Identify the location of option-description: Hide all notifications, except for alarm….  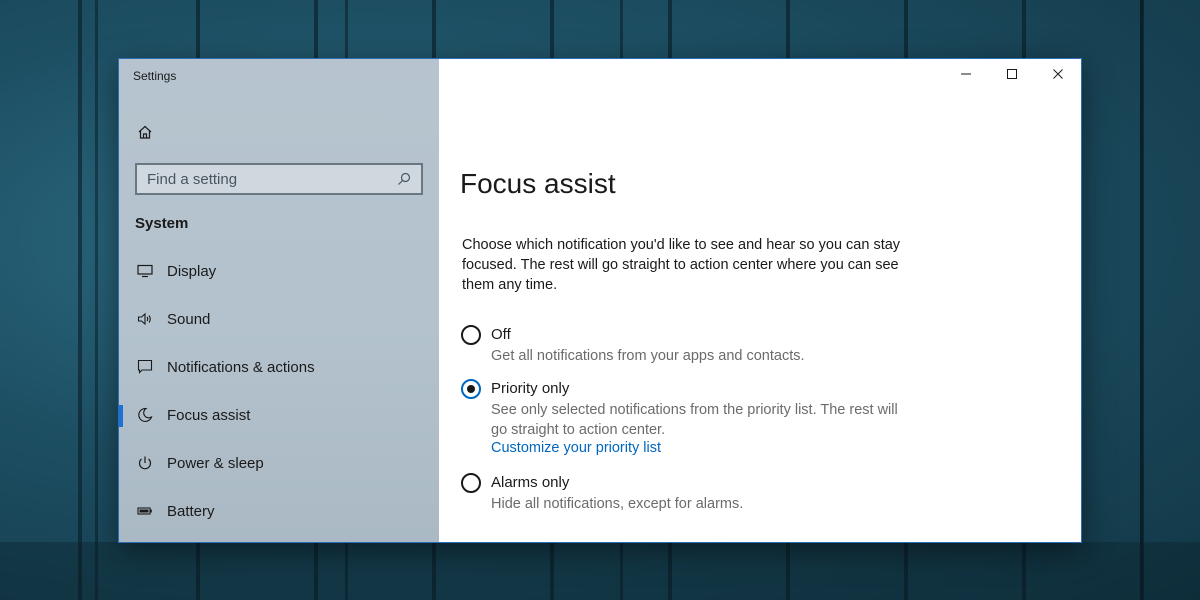
(617, 504).